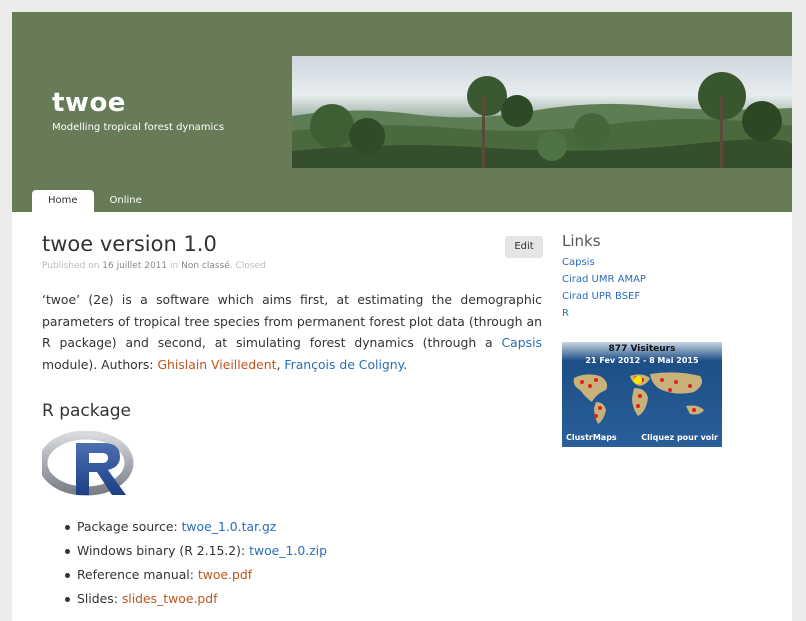 The image size is (806, 621). Describe the element at coordinates (405, 364) in the screenshot. I see `intro-end: .` at that location.